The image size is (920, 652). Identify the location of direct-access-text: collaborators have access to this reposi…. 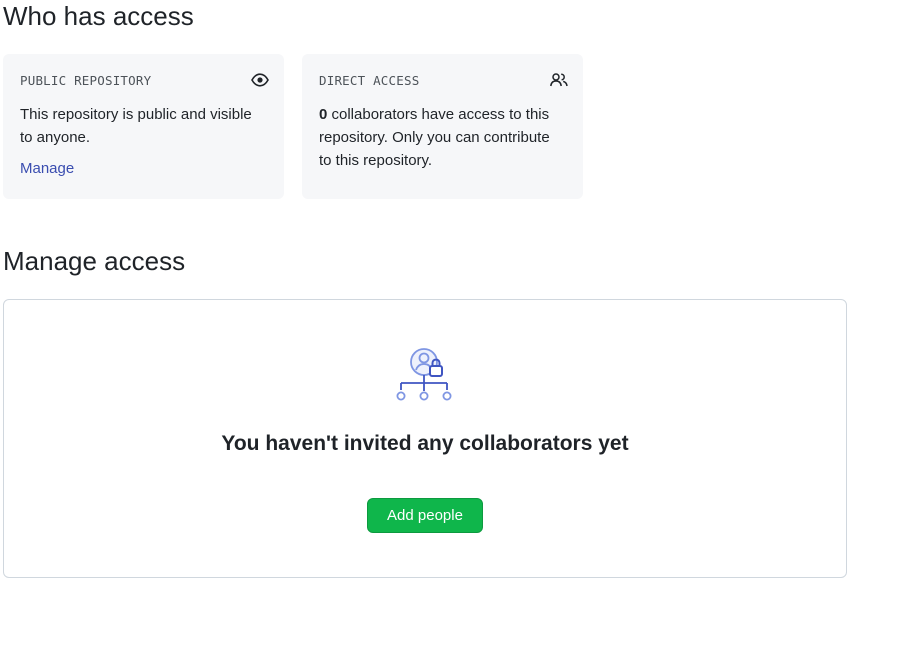
(434, 137).